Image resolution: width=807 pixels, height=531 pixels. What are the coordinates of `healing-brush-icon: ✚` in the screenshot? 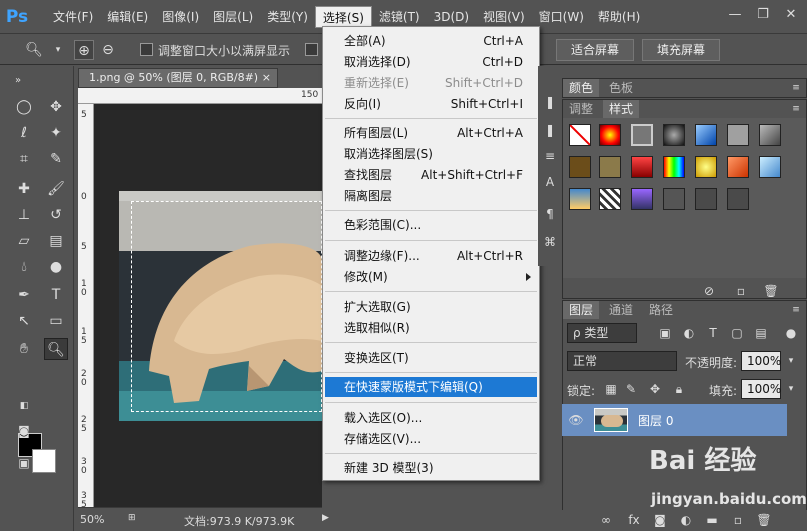 It's located at (24, 189).